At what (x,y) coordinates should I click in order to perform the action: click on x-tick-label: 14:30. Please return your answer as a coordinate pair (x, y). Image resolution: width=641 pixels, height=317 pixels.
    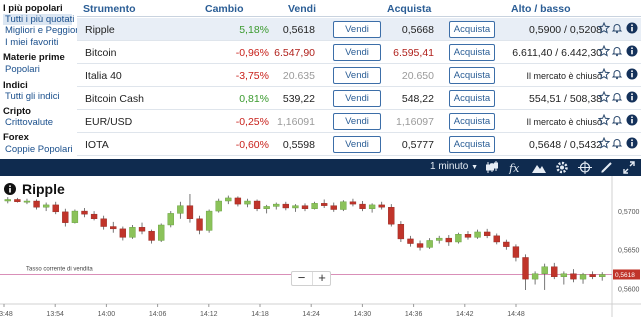
    Looking at the image, I should click on (363, 314).